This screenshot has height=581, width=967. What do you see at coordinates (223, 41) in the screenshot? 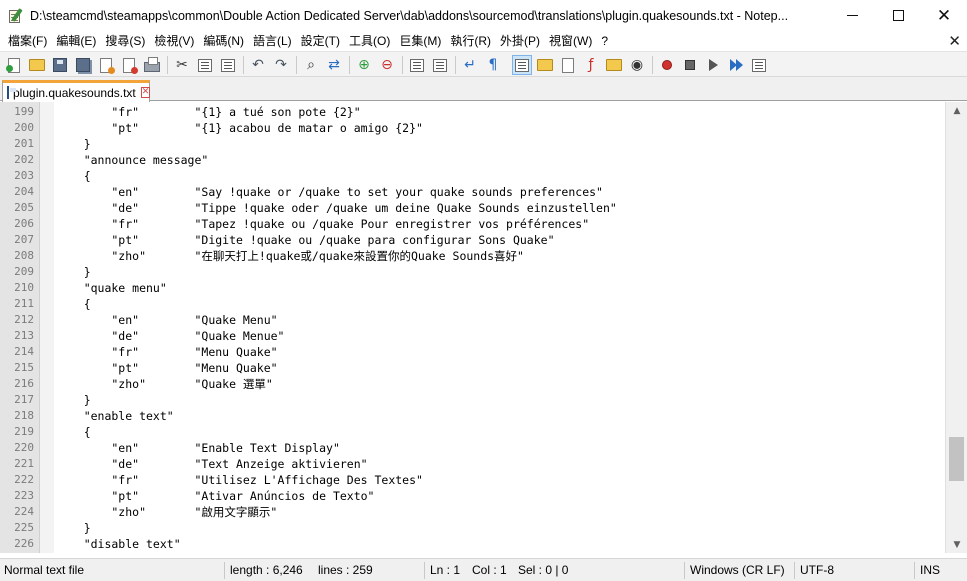
I see `menu-encoding: 編碼(N)` at bounding box center [223, 41].